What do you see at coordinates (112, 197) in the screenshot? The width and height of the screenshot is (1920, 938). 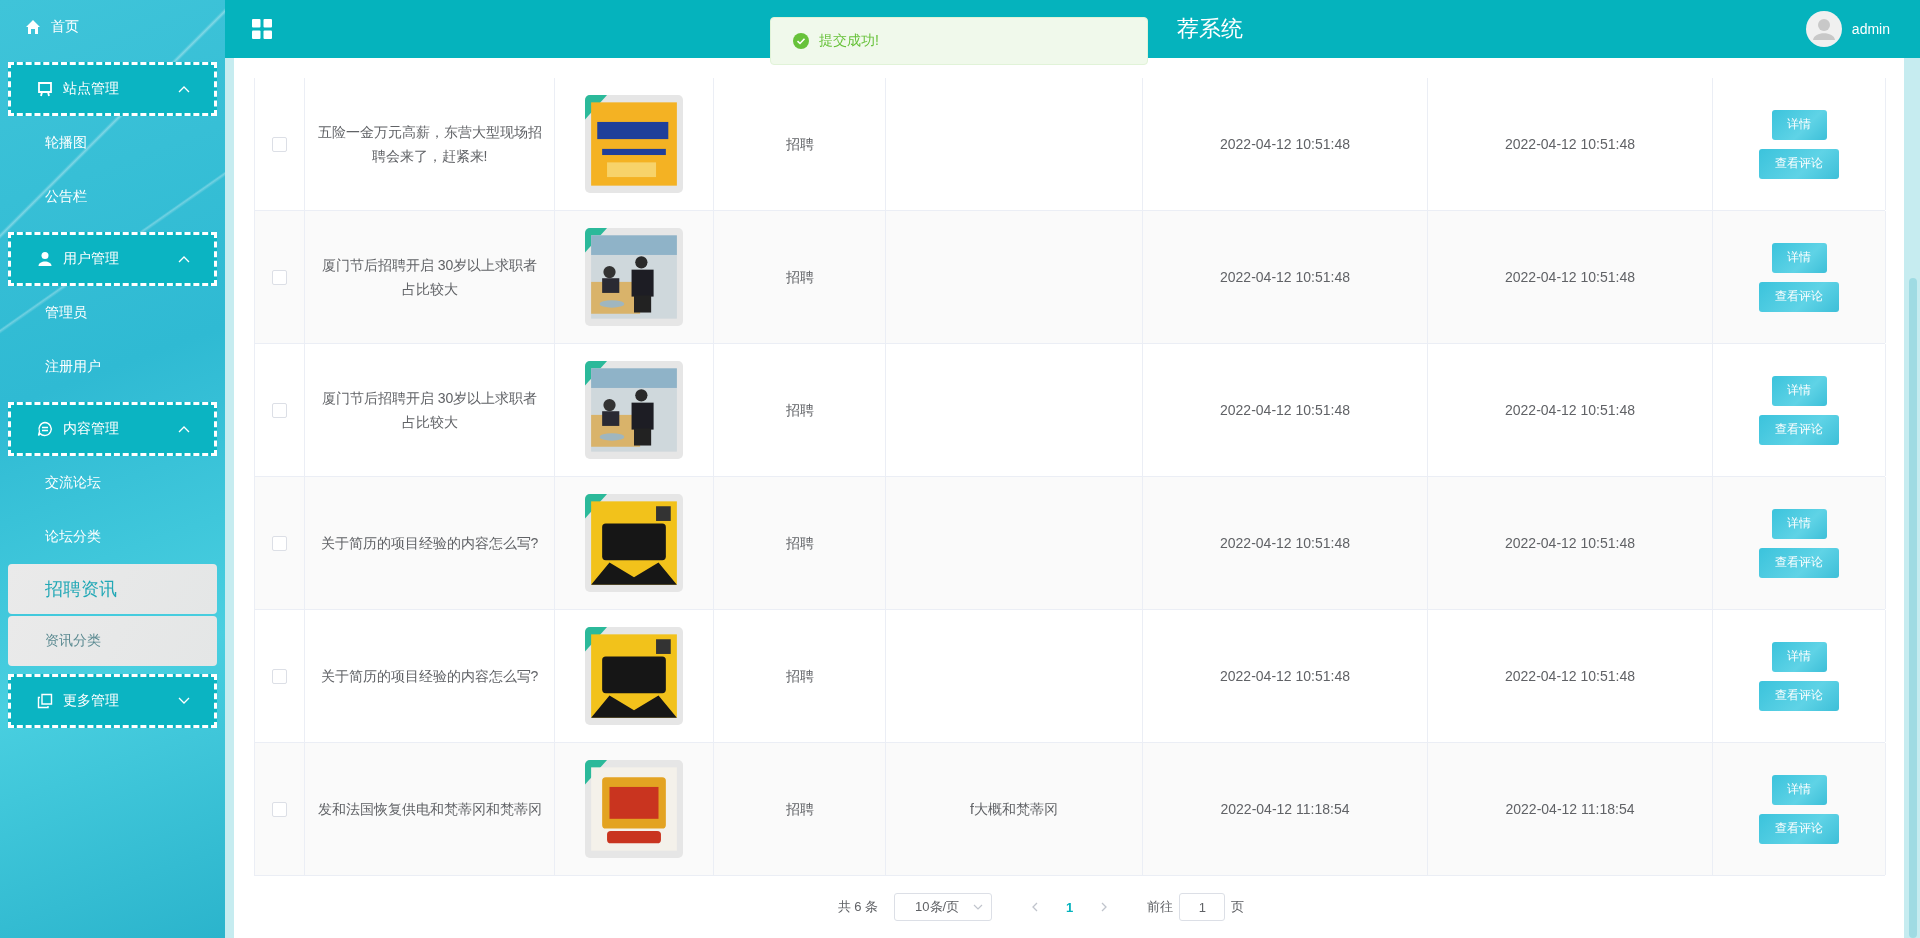 I see `menu-item: 公告栏` at bounding box center [112, 197].